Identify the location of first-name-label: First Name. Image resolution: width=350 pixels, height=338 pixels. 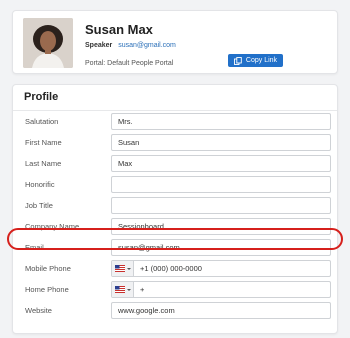
(43, 142).